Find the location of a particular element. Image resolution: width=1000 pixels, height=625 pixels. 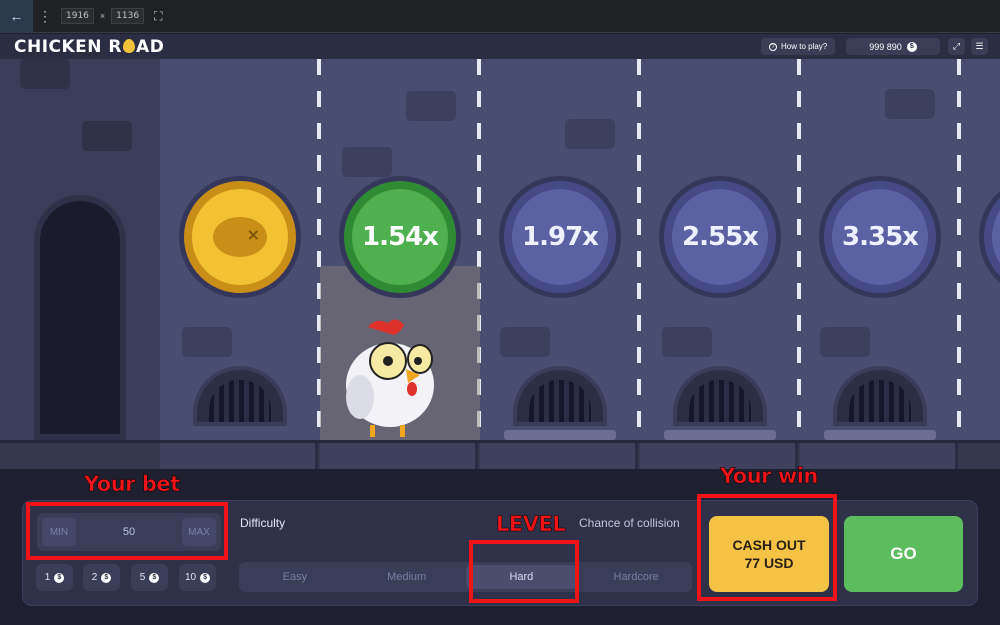

collision-chance-label: Chance of collision is located at coordinates (629, 523).